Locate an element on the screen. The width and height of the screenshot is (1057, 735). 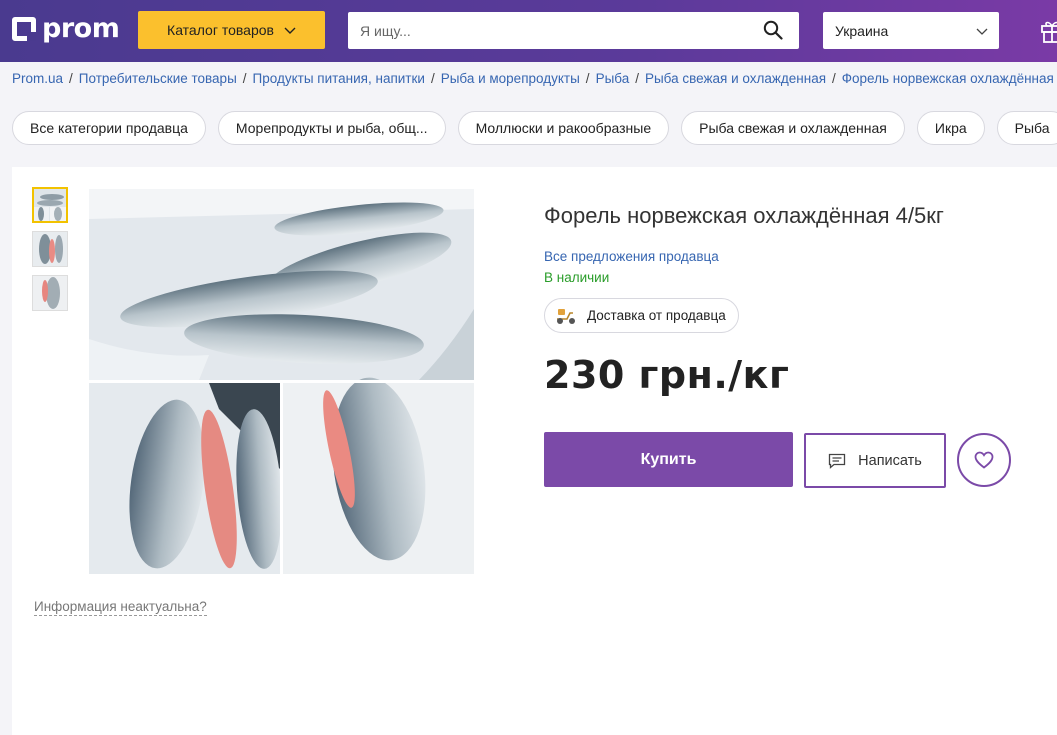
breadcrumb-item: Рыба is located at coordinates (613, 78).